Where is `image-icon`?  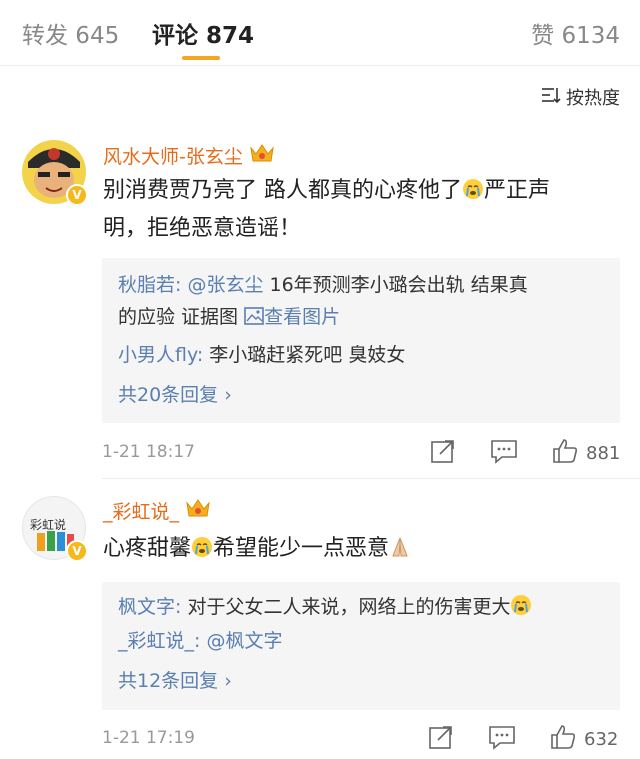
image-icon is located at coordinates (254, 317).